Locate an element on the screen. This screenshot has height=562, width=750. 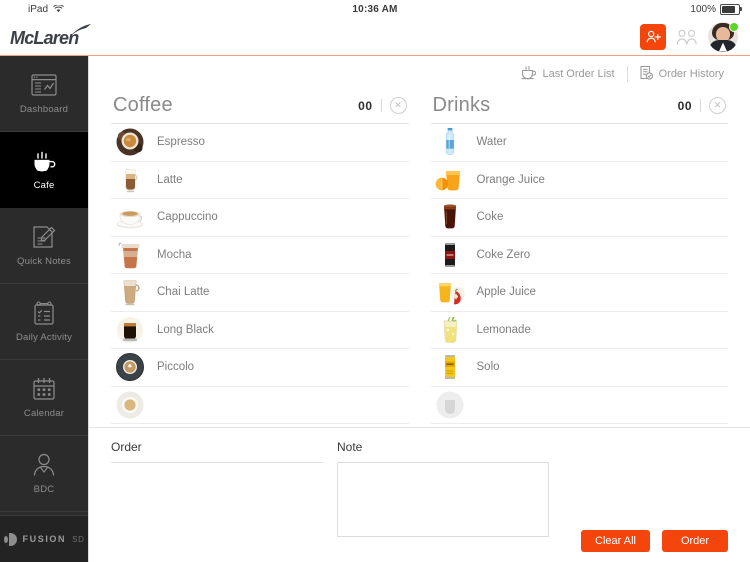
list-item: Coke is located at coordinates (579, 218).